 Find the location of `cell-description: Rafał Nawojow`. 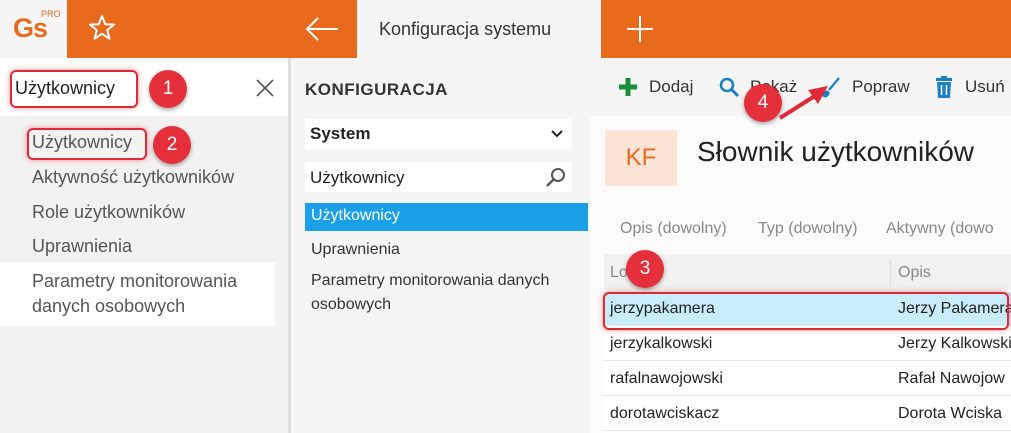

cell-description: Rafał Nawojow is located at coordinates (951, 378).